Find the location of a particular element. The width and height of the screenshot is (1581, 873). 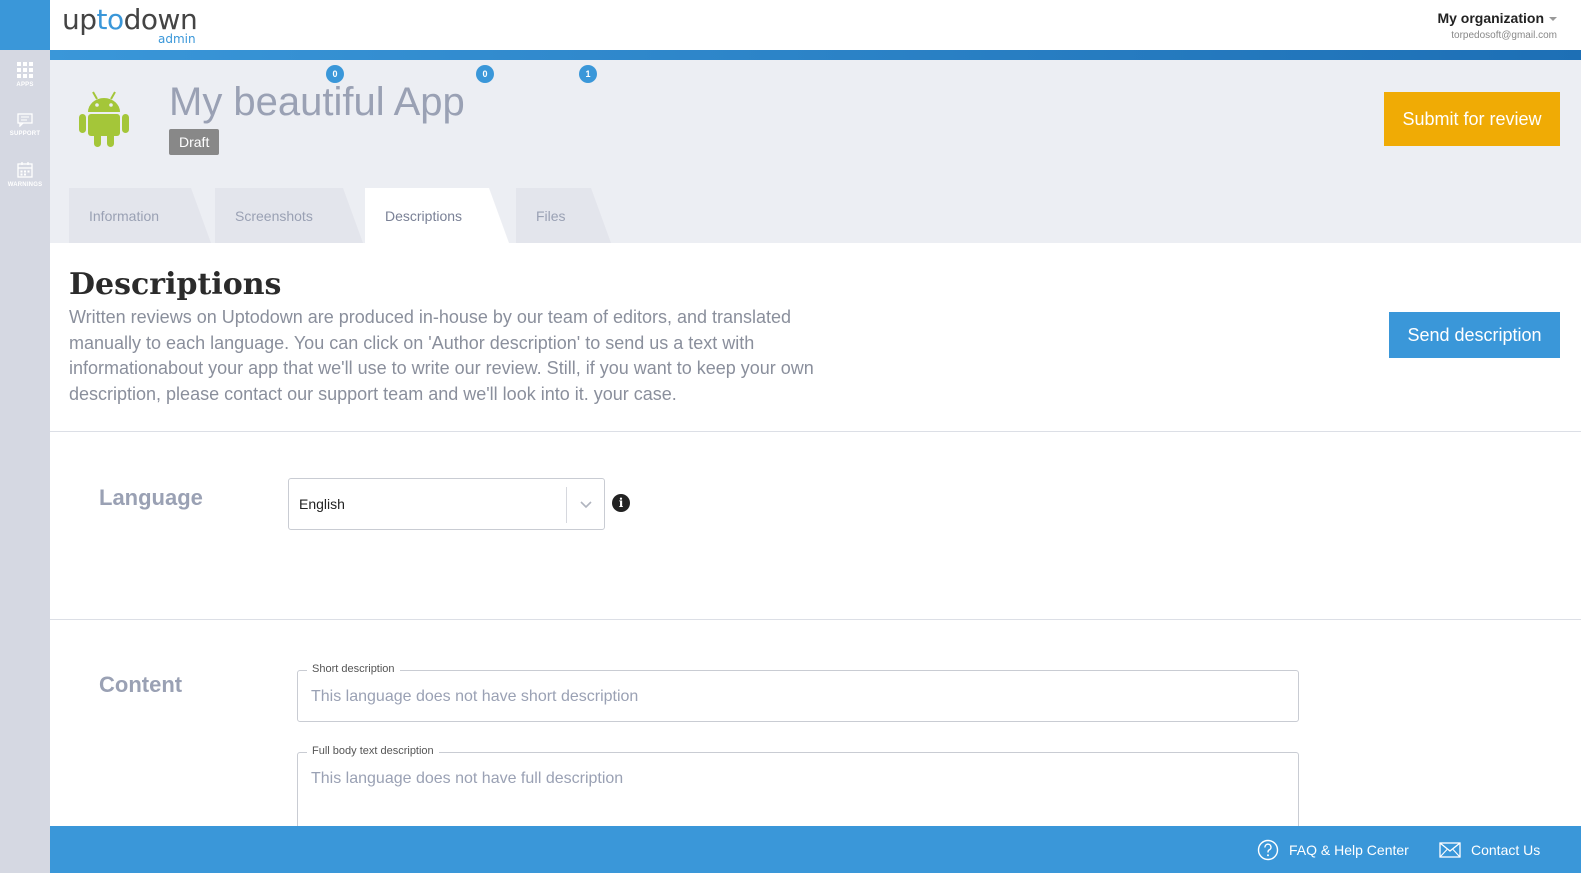

organization-name: My organization is located at coordinates (1490, 18).